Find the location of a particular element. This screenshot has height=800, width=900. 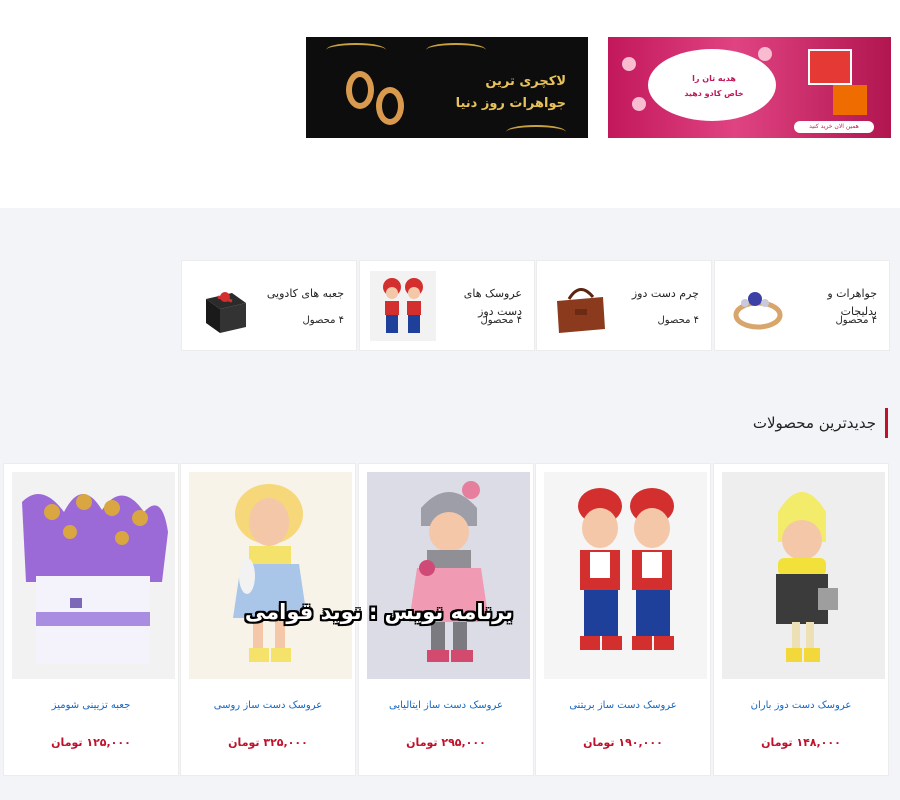

product-price: ۱۴۸,۰۰۰ تومان is located at coordinates (801, 742).